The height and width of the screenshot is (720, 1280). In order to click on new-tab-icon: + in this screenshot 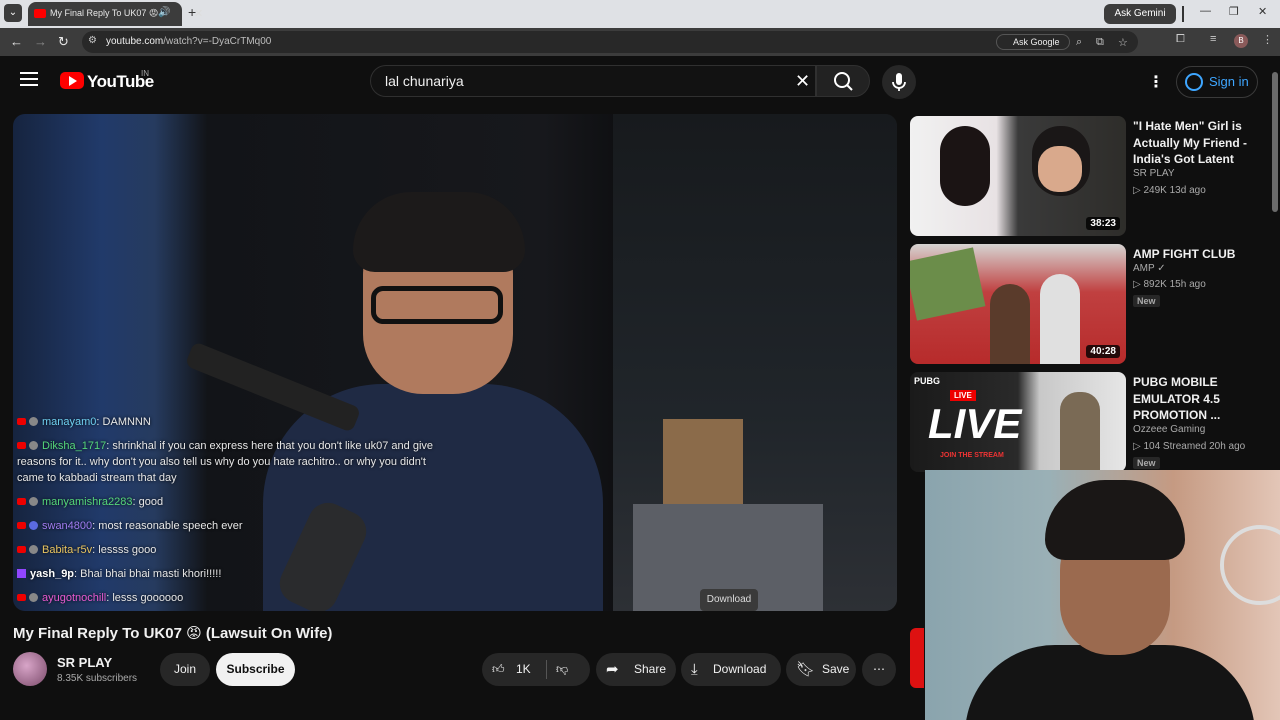, I will do `click(192, 12)`.